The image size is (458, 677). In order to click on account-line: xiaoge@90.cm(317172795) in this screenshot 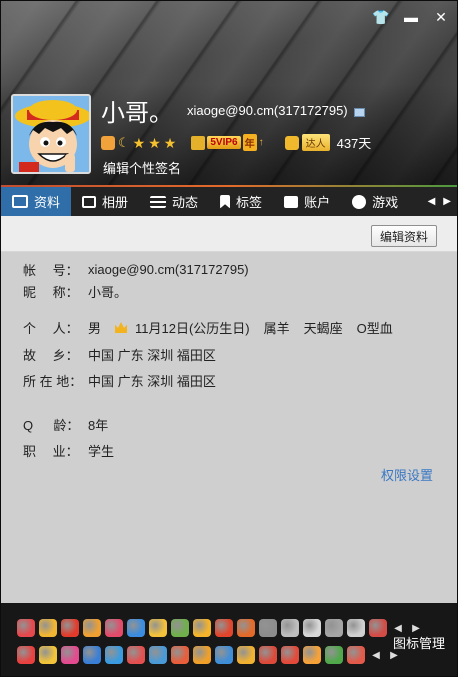, I will do `click(276, 110)`.